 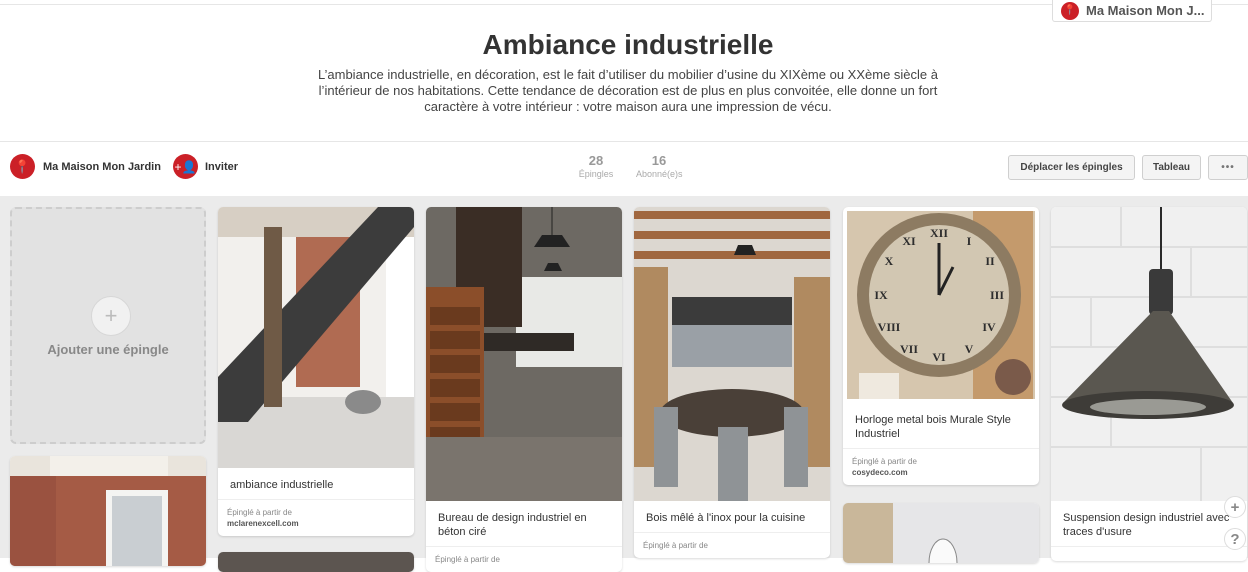 I want to click on invite-button: +👤 Inviter, so click(x=205, y=166).